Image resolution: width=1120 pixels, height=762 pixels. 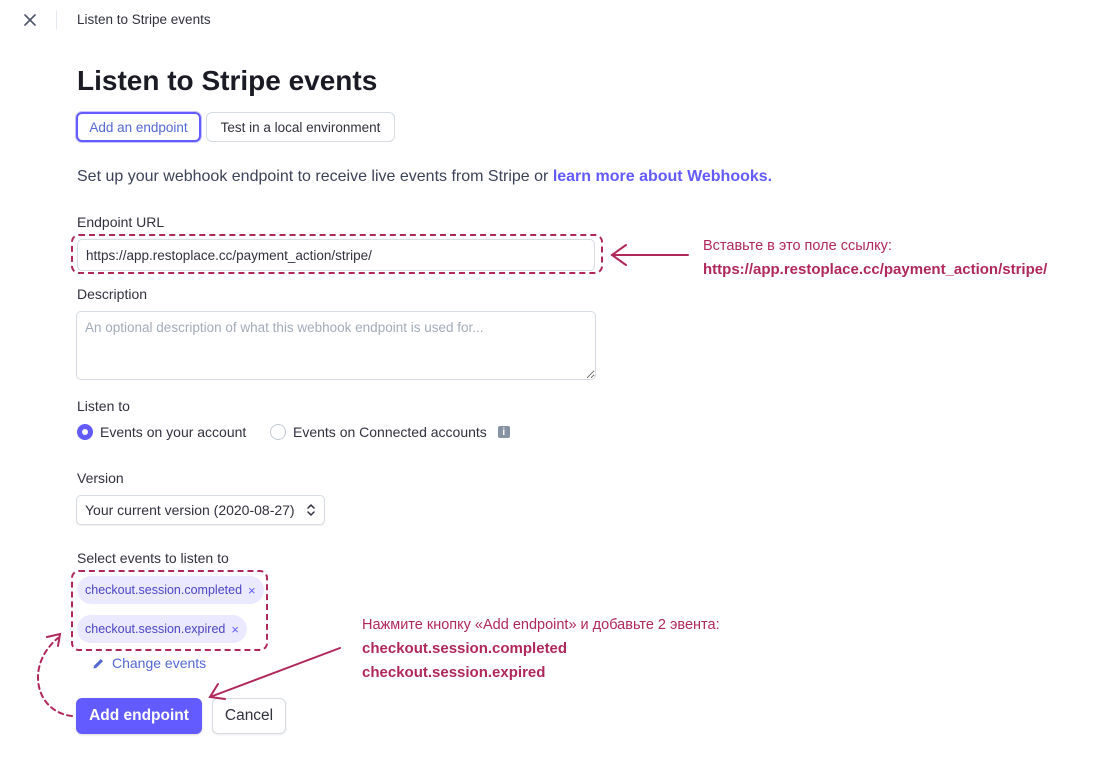 What do you see at coordinates (454, 672) in the screenshot?
I see `events-note-line3: checkout.session.expired` at bounding box center [454, 672].